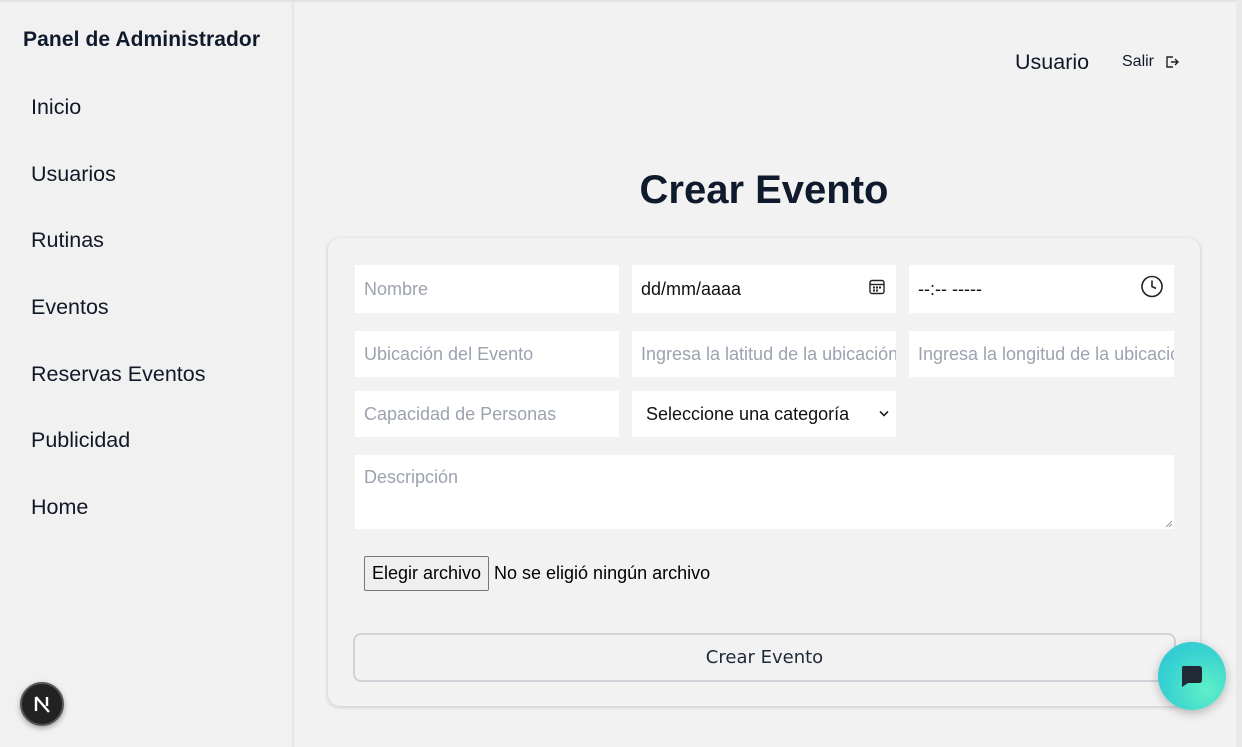 This screenshot has width=1242, height=747. I want to click on time-value: --:-- -----, so click(950, 288).